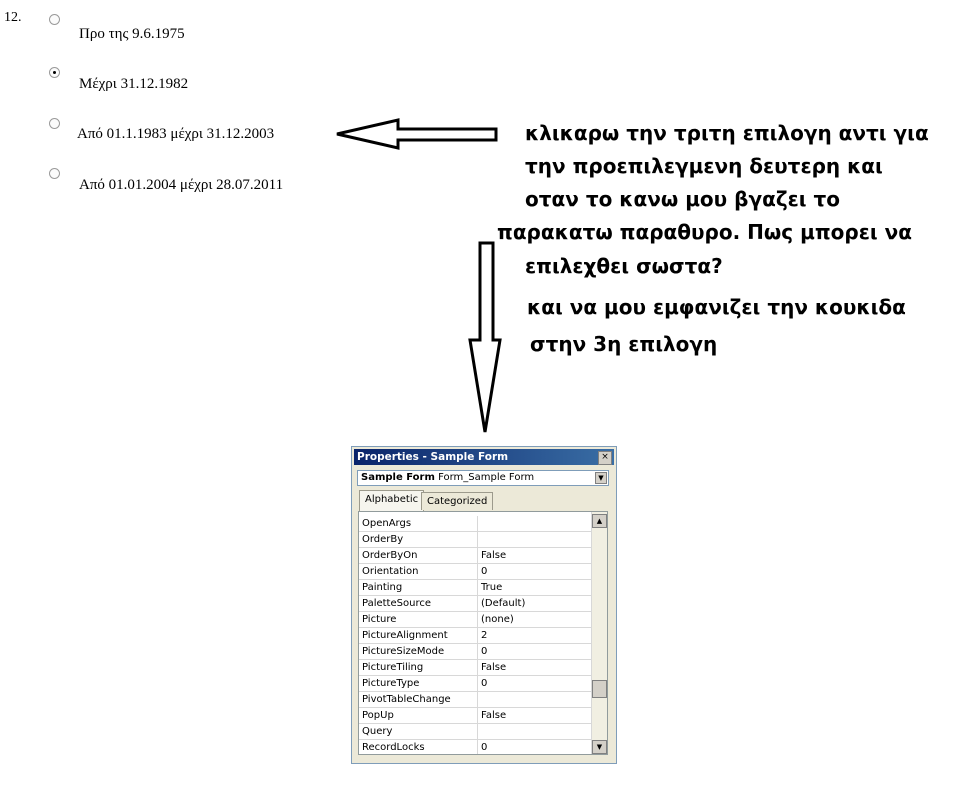 The height and width of the screenshot is (785, 956). What do you see at coordinates (457, 501) in the screenshot?
I see `tab-categorized: Categorized` at bounding box center [457, 501].